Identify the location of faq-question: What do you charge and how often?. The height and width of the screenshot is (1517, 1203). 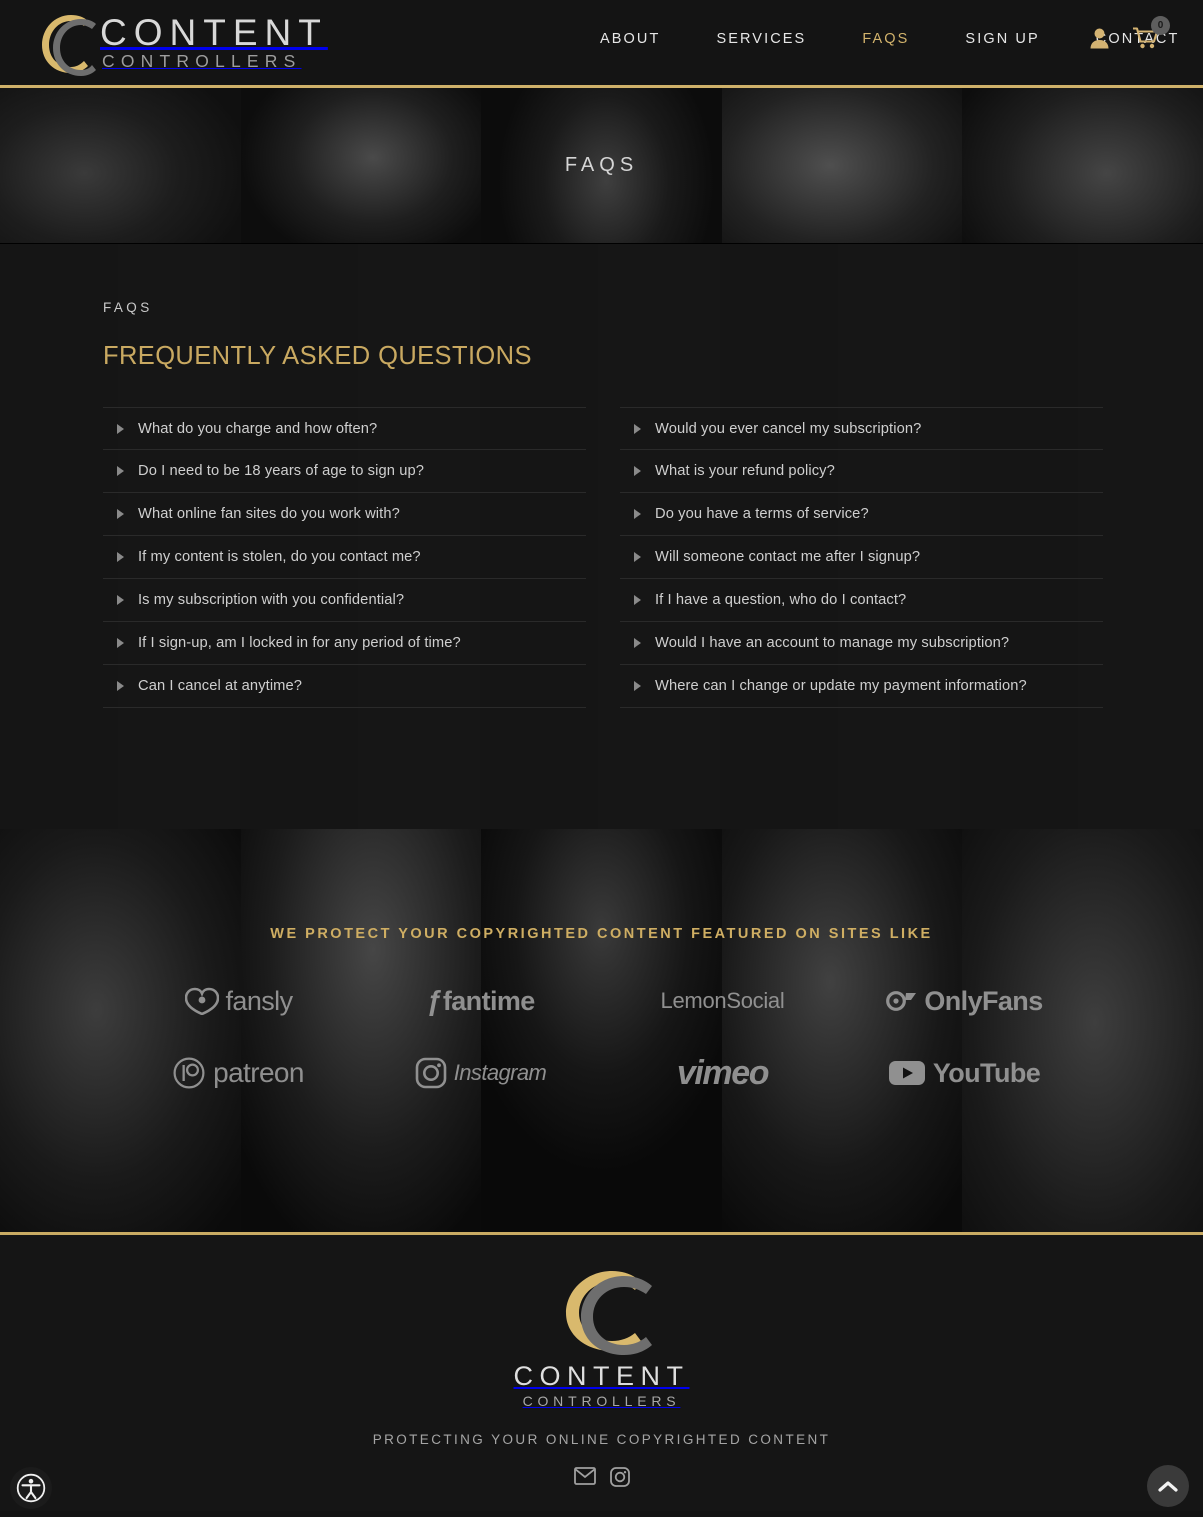
(258, 428).